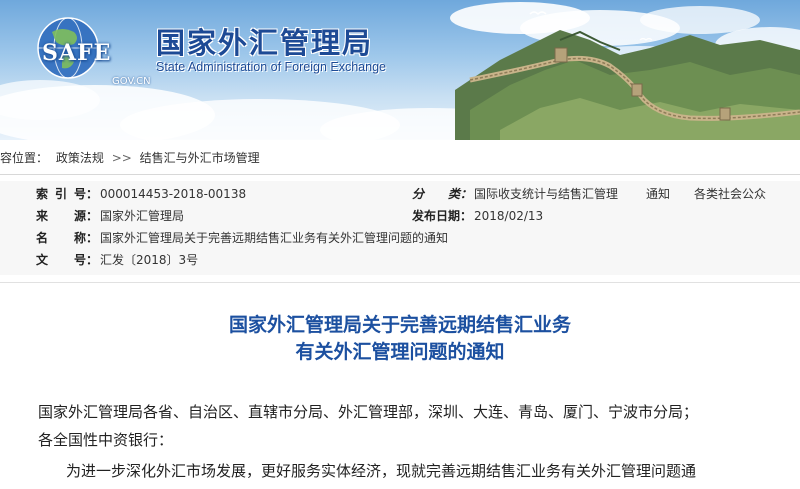  What do you see at coordinates (80, 158) in the screenshot?
I see `breadcrumb-item-policy: 政策法规` at bounding box center [80, 158].